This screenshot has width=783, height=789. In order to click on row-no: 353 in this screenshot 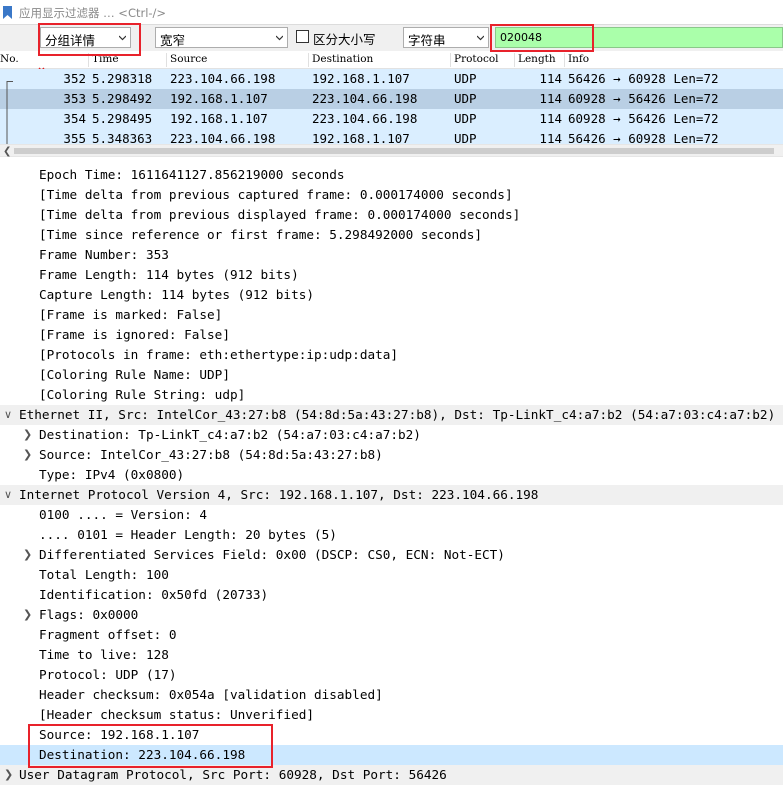, I will do `click(74, 98)`.